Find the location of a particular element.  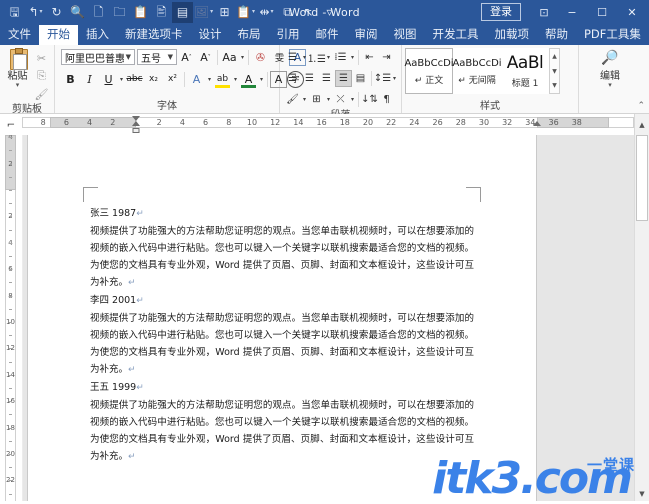

superscript-icon: x² is located at coordinates (172, 79).